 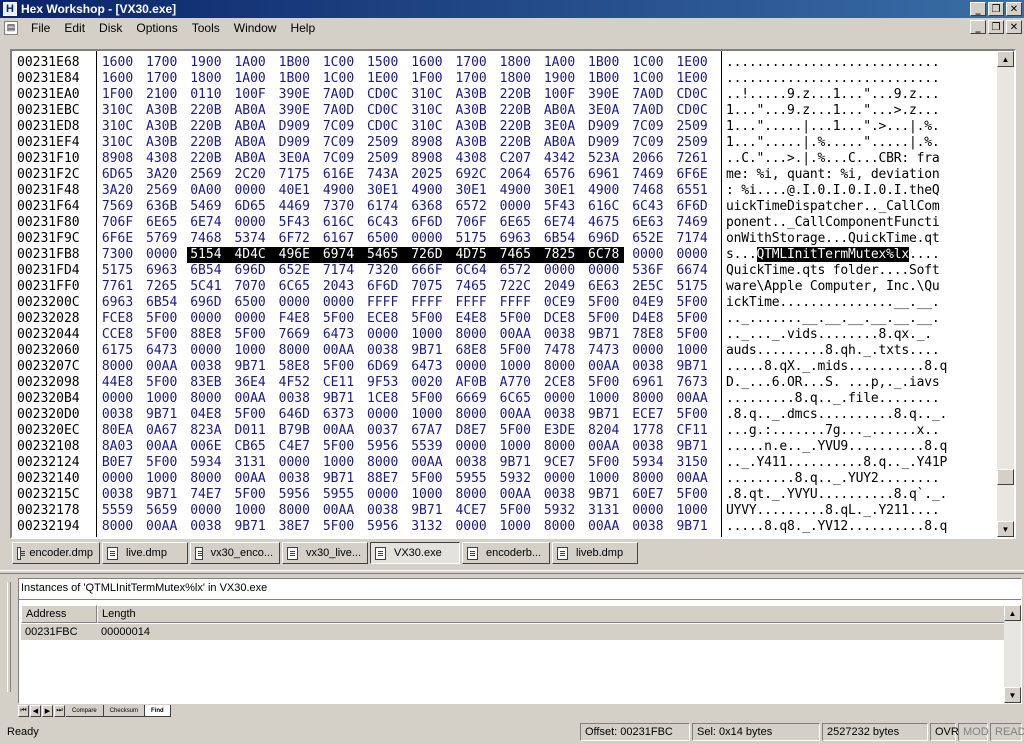 I want to click on hex-byte-cell: 8204, so click(x=603, y=431).